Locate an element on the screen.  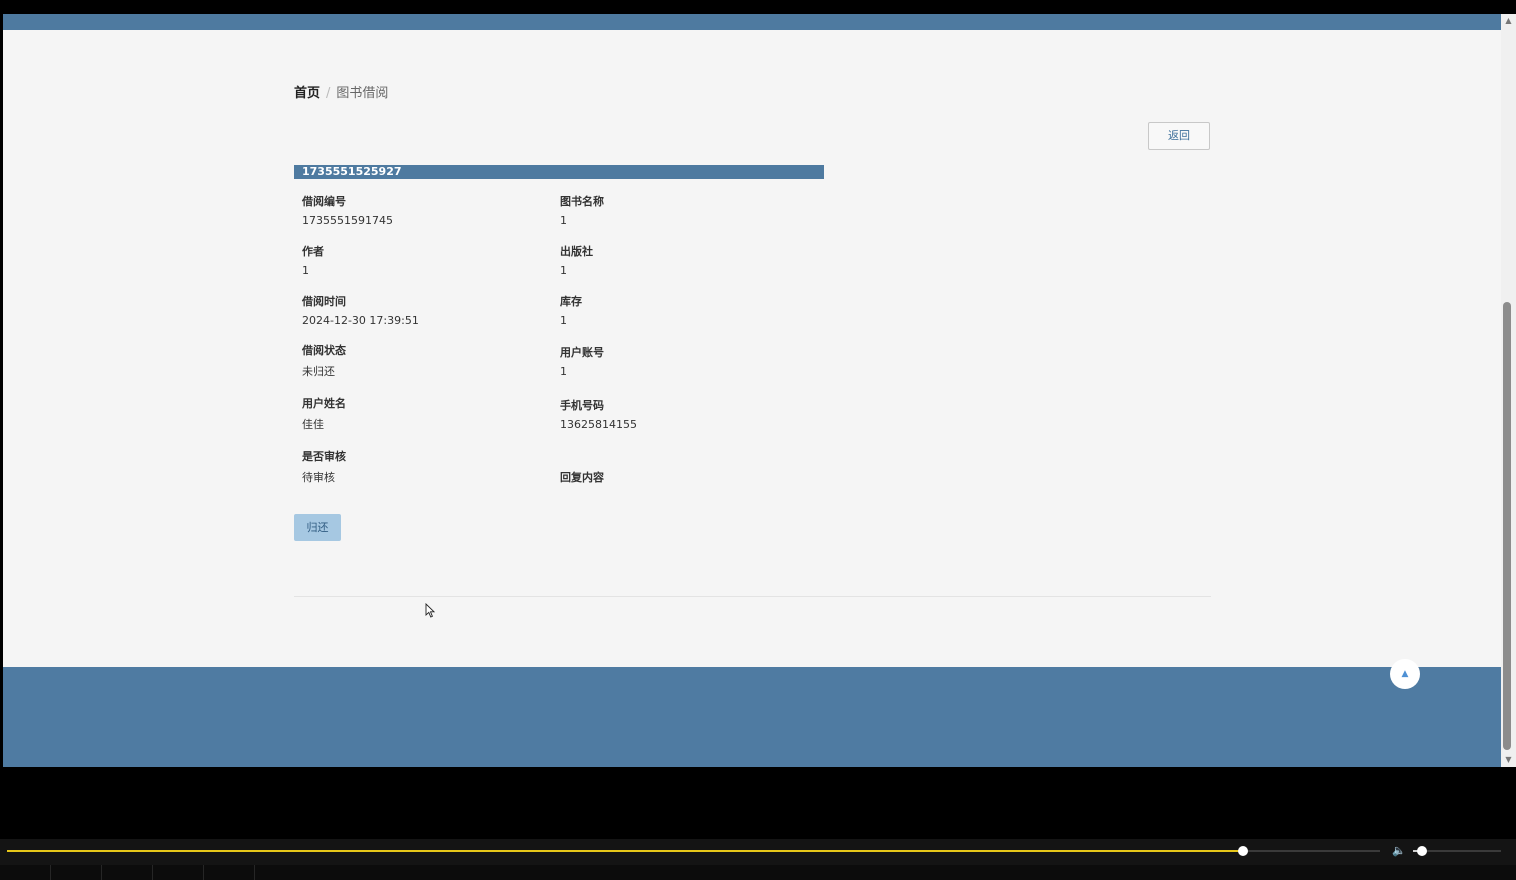
field-value: 2024-12-30 17:39:51 is located at coordinates (360, 320).